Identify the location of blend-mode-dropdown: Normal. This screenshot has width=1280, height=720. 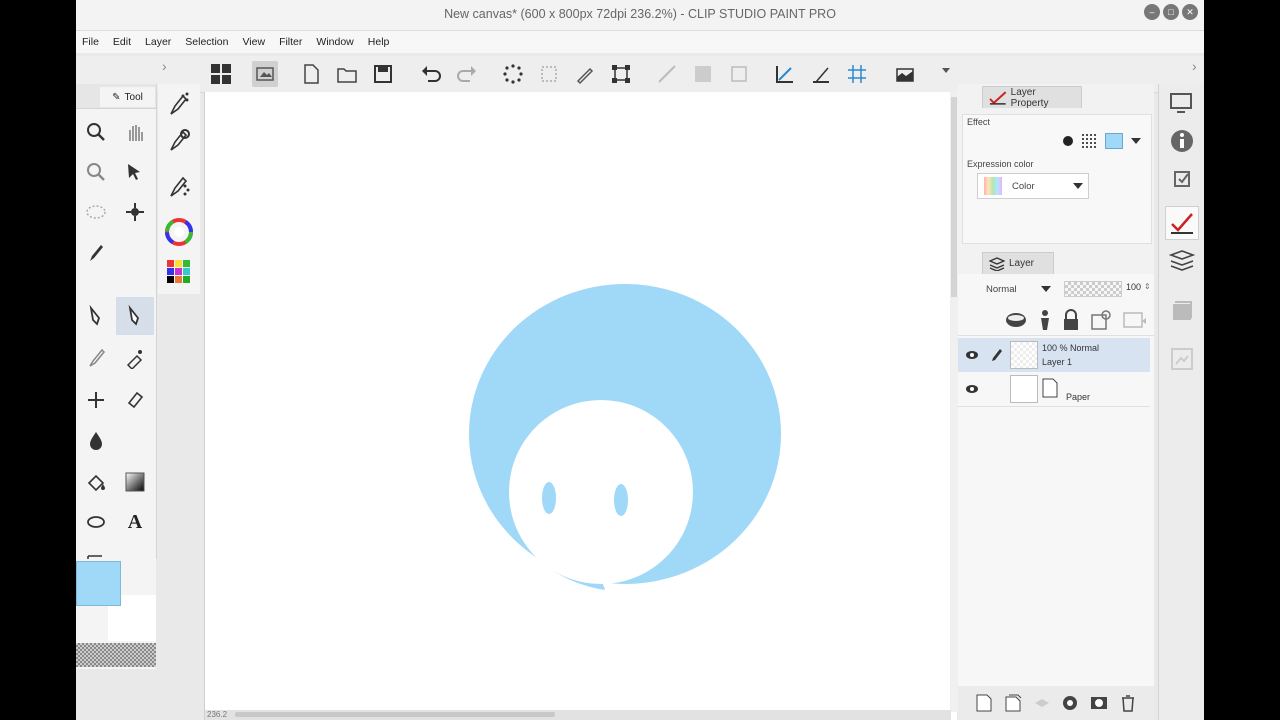
(1008, 289).